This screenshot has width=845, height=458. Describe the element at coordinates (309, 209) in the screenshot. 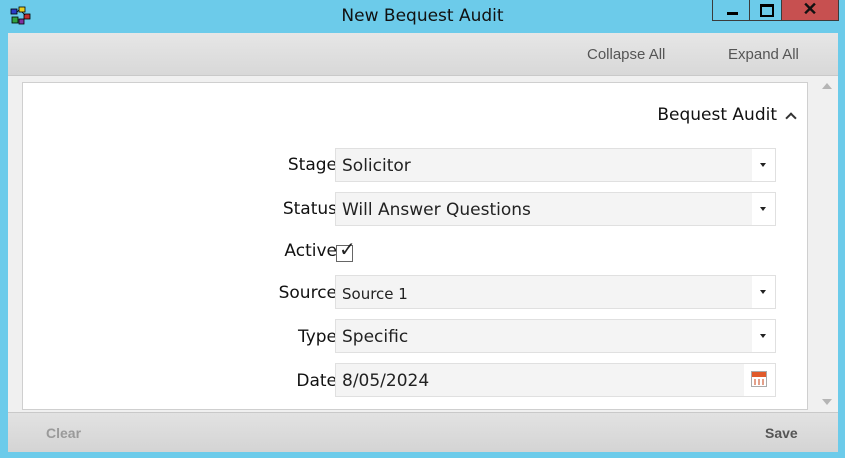

I see `status-label: Status` at that location.